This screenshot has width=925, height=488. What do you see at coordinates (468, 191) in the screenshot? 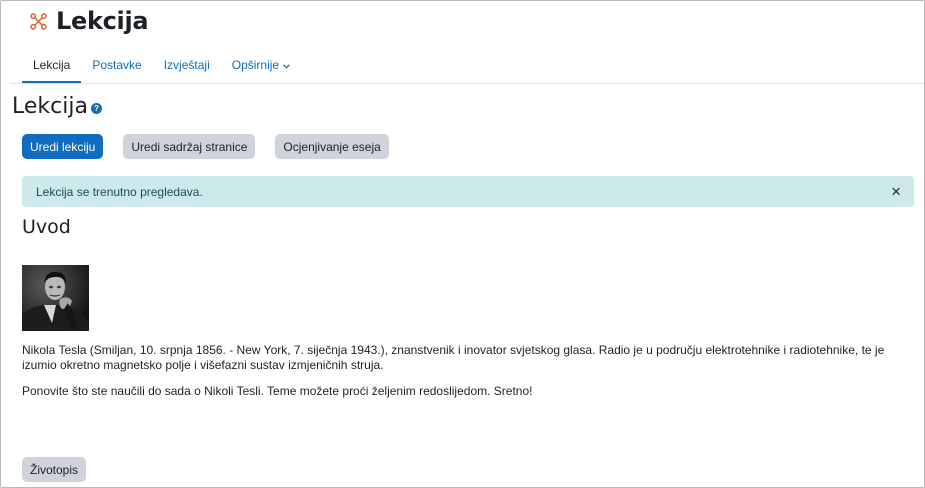
I see `preview-alert: Lekcija se trenutno pregledava. ×` at bounding box center [468, 191].